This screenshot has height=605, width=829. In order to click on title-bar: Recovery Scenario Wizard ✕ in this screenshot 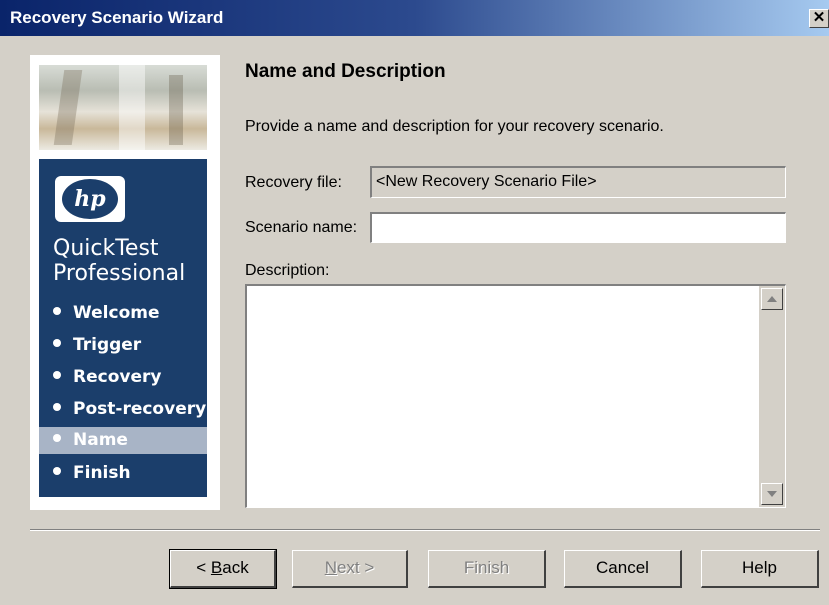, I will do `click(414, 18)`.